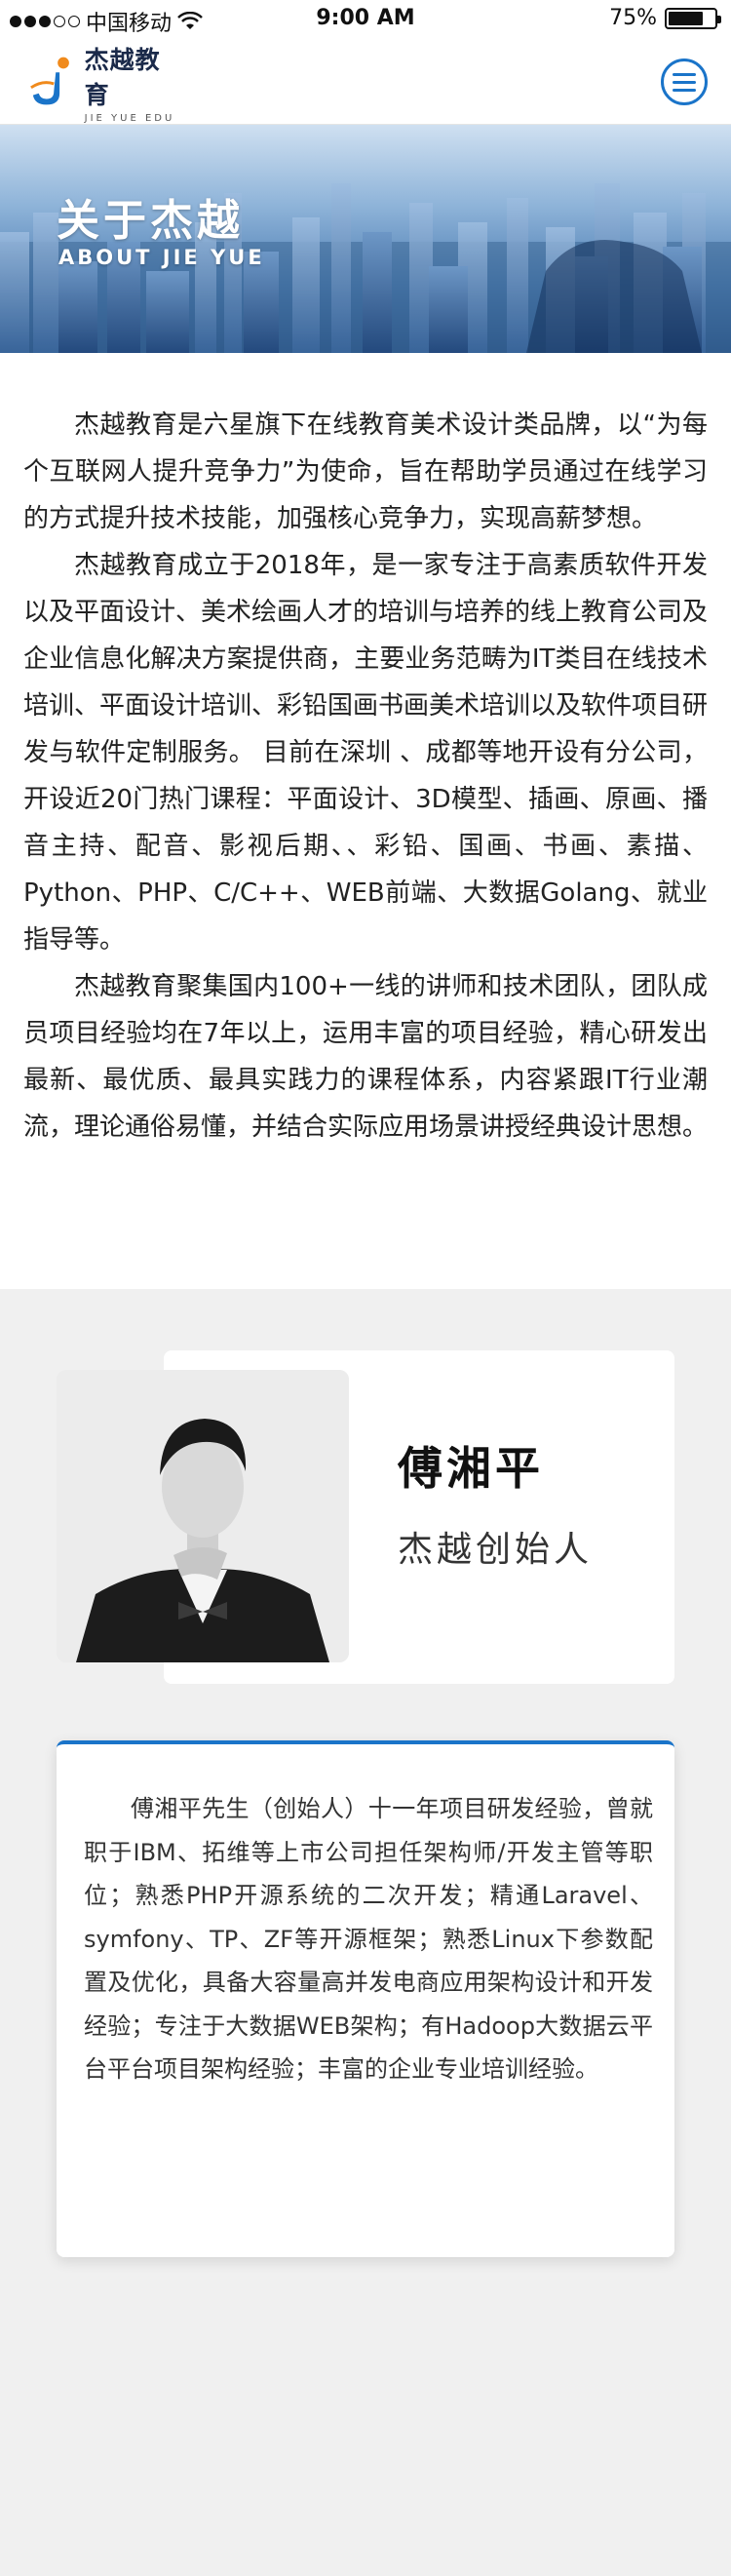 The height and width of the screenshot is (2576, 731). What do you see at coordinates (686, 18) in the screenshot?
I see `battery-level` at bounding box center [686, 18].